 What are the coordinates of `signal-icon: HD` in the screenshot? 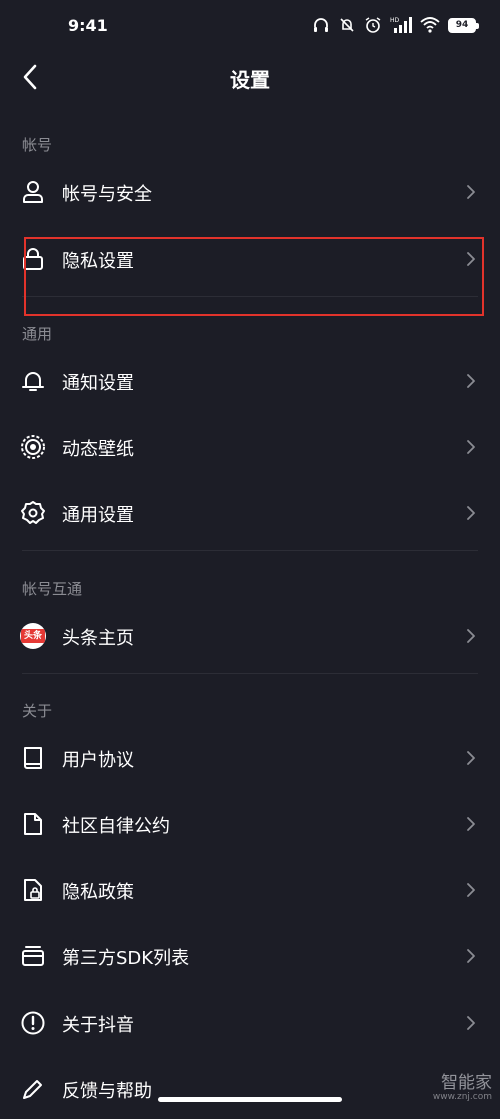 It's located at (401, 25).